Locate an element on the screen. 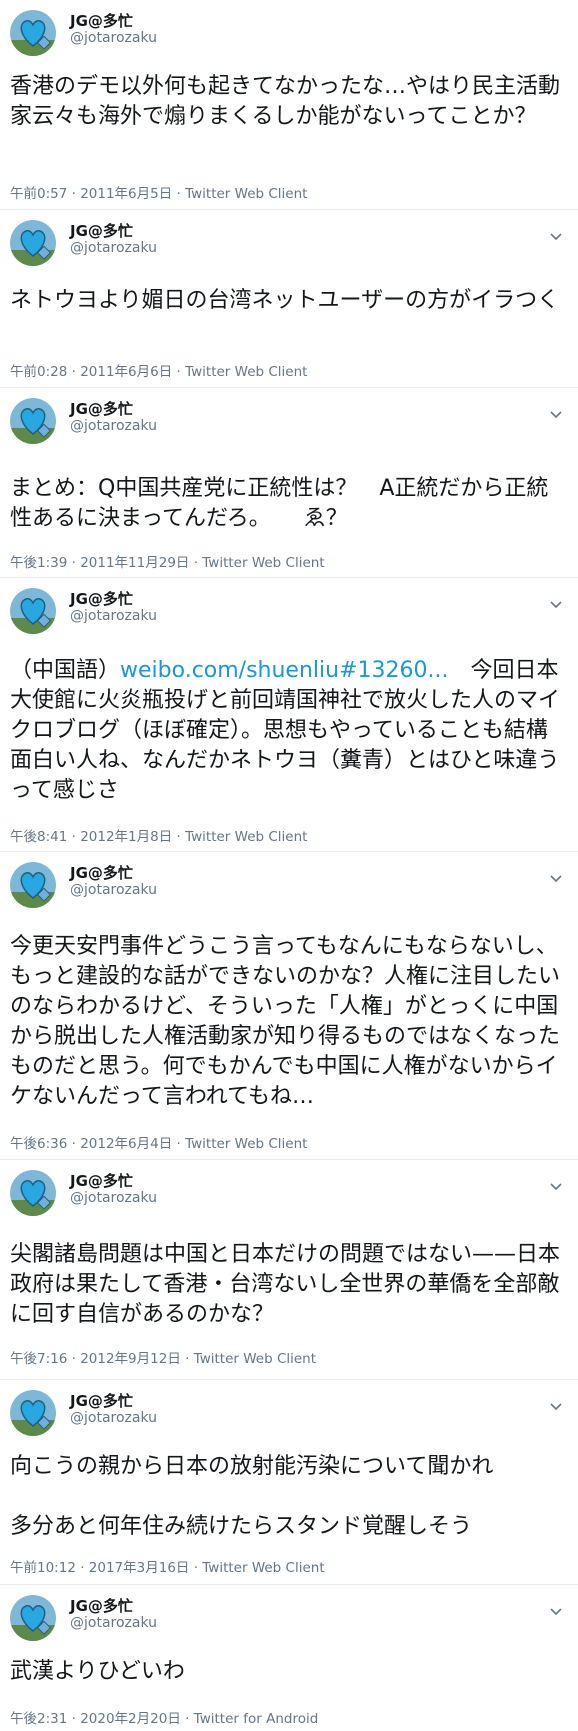 This screenshot has width=578, height=1731. tweet-timestamp: 午前0:57 · 2011年6月5日 · Twitter Web Client is located at coordinates (158, 192).